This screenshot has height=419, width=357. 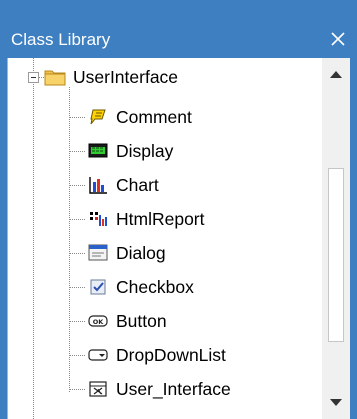 I want to click on scroll-up-button, so click(x=336, y=73).